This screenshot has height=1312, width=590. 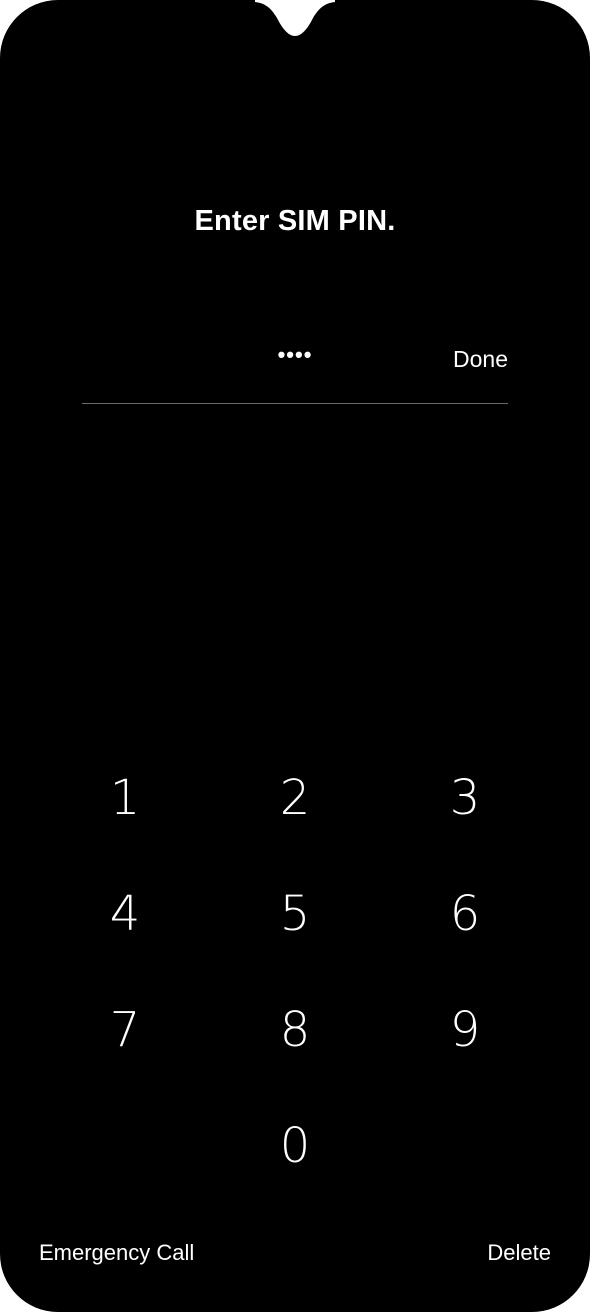 What do you see at coordinates (295, 221) in the screenshot?
I see `page-title: Enter SIM PIN.` at bounding box center [295, 221].